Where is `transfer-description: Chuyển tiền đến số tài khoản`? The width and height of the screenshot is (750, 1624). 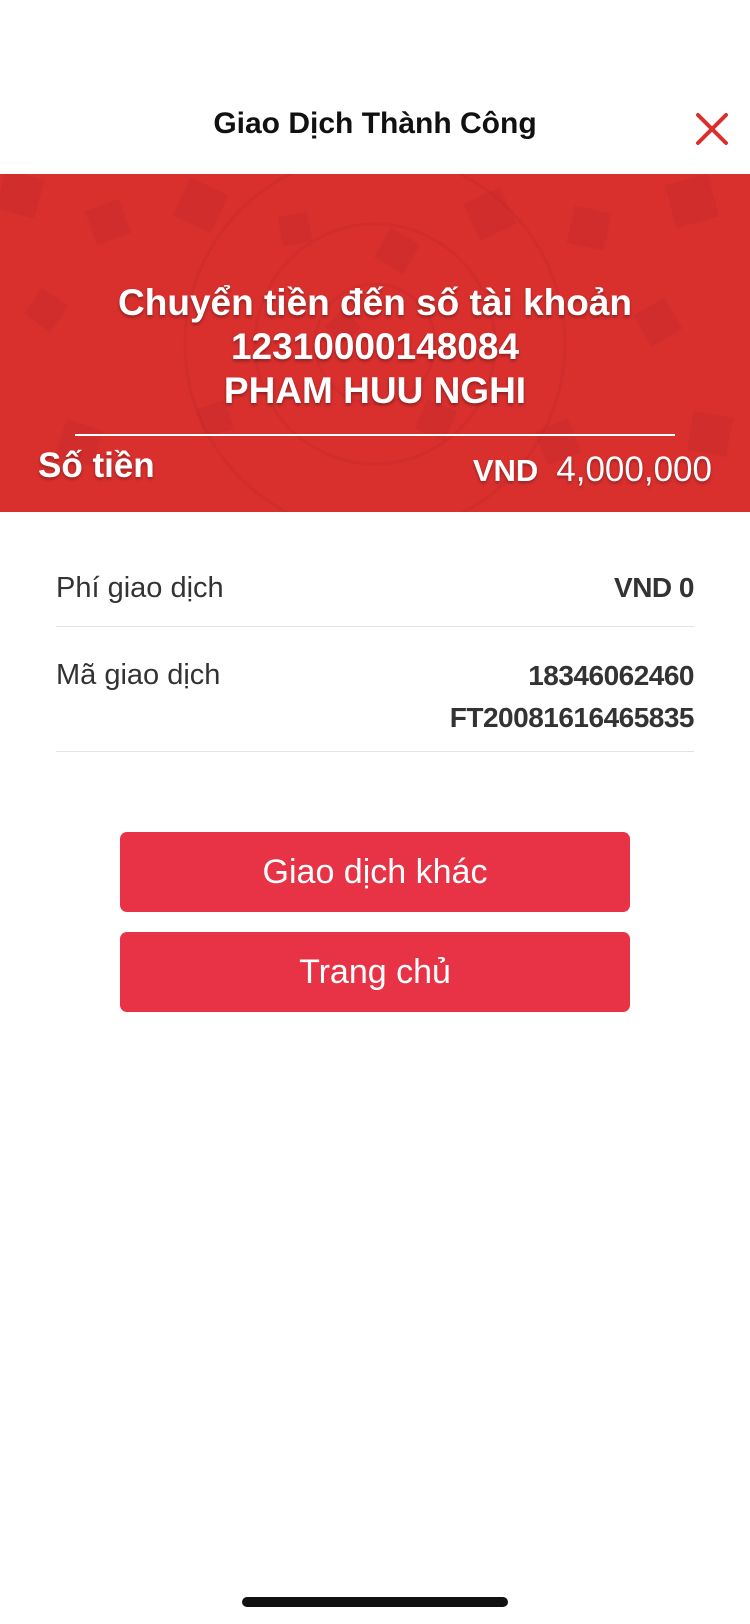
transfer-description: Chuyển tiền đến số tài khoản is located at coordinates (375, 302).